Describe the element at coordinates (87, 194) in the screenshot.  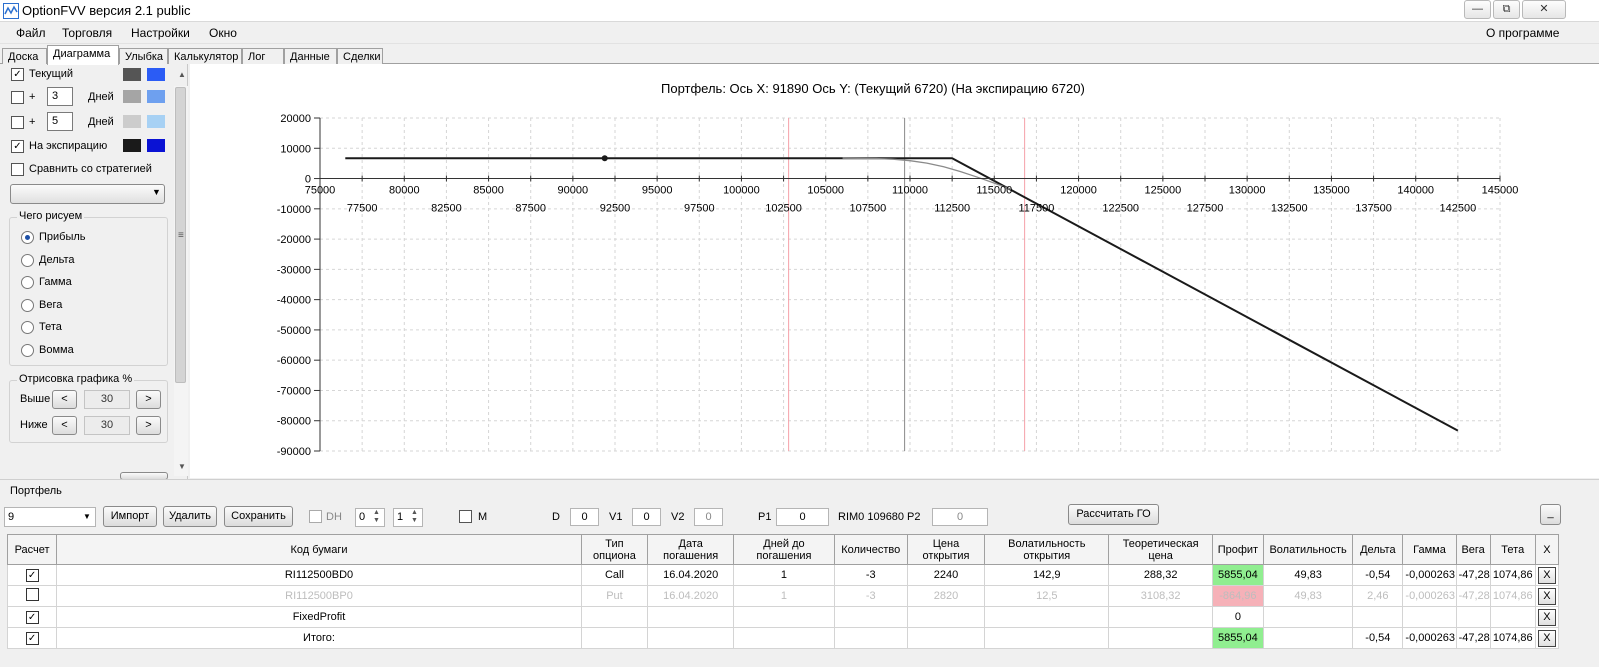
I see `strategy-dropdown: ▼` at that location.